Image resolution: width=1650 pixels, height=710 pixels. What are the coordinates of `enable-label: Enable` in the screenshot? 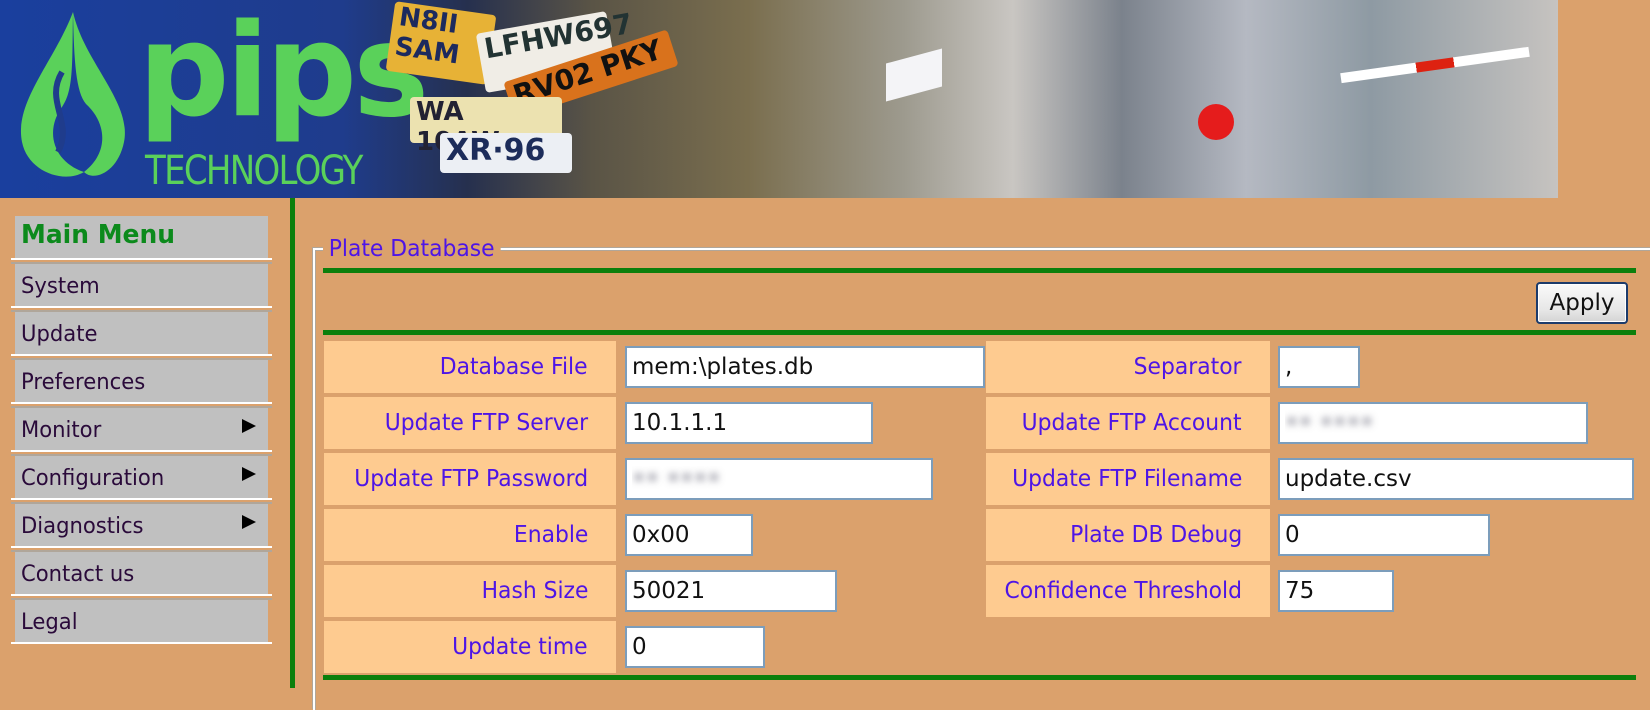 It's located at (470, 535).